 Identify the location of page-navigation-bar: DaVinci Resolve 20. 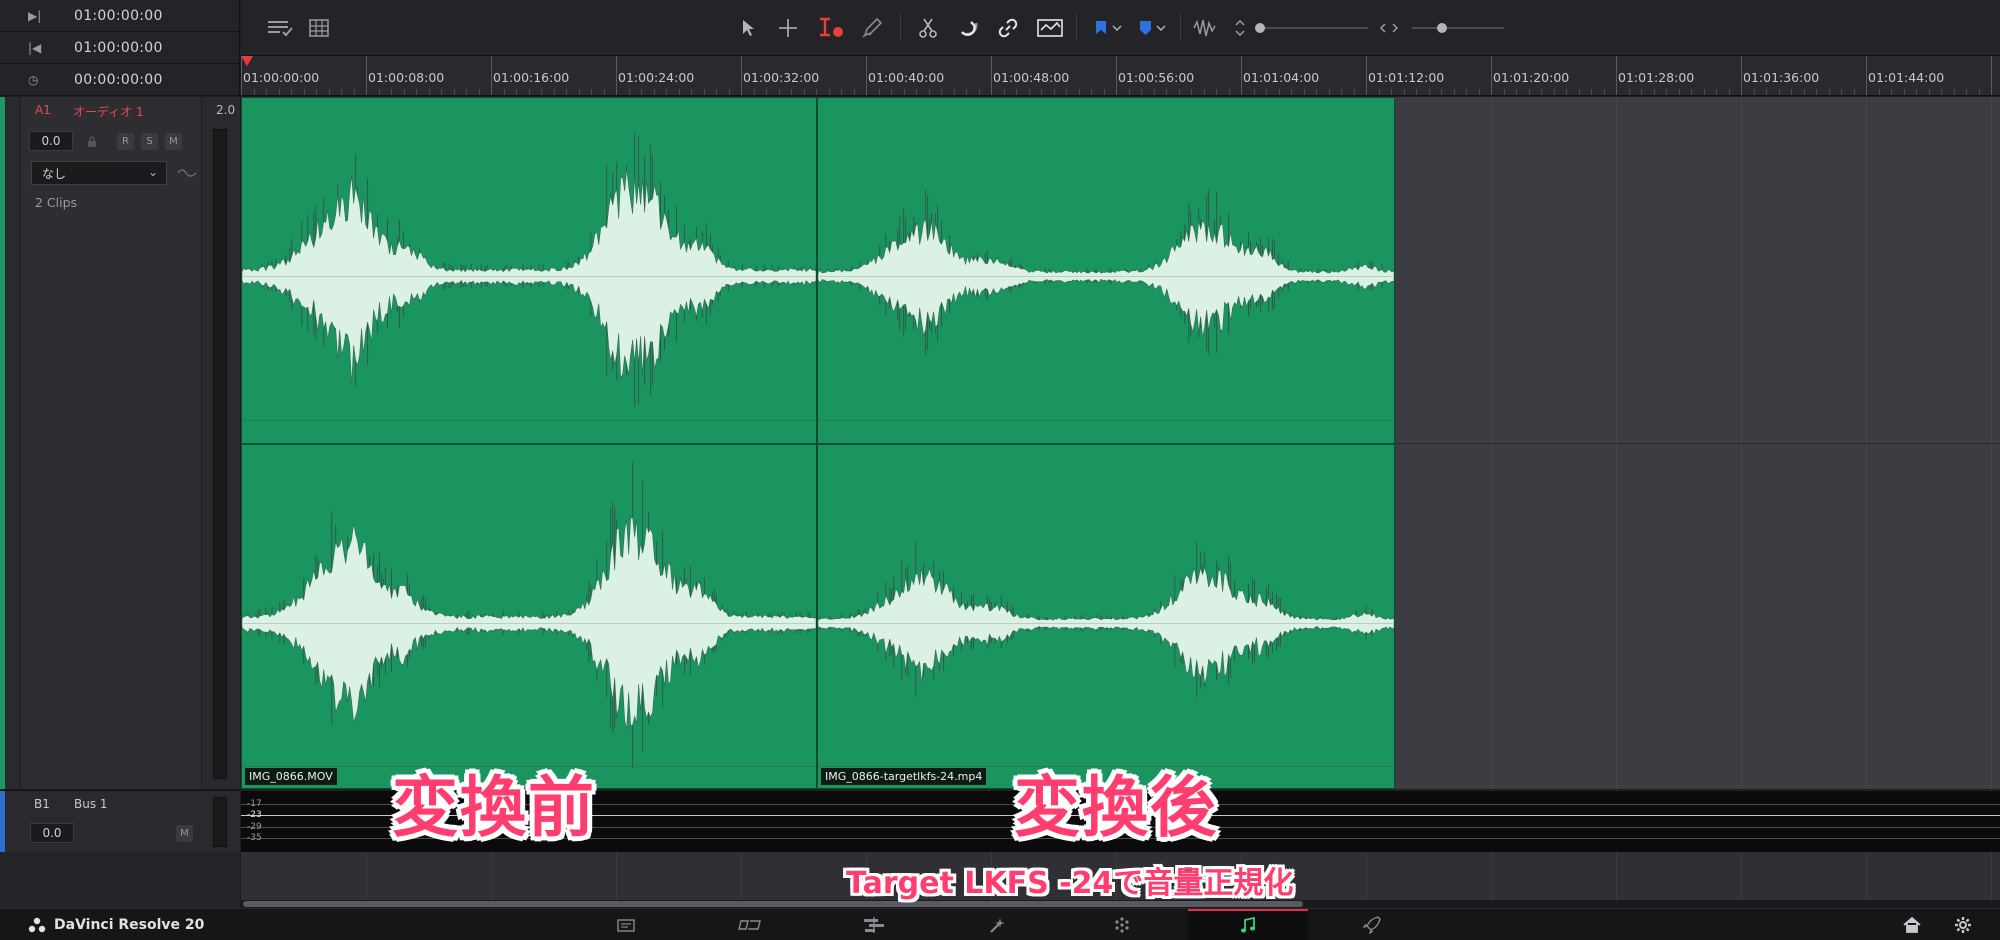
(1000, 924).